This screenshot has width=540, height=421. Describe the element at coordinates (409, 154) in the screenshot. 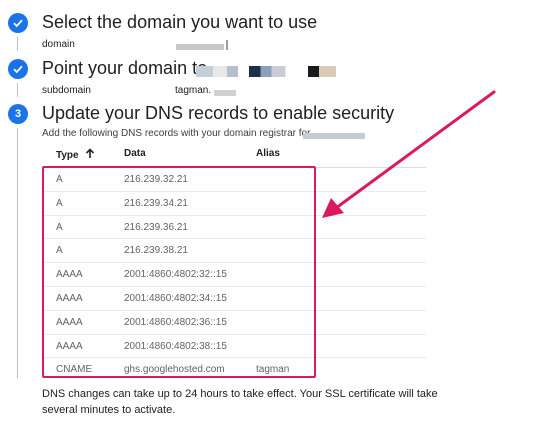

I see `annotation-arrow-icon` at that location.